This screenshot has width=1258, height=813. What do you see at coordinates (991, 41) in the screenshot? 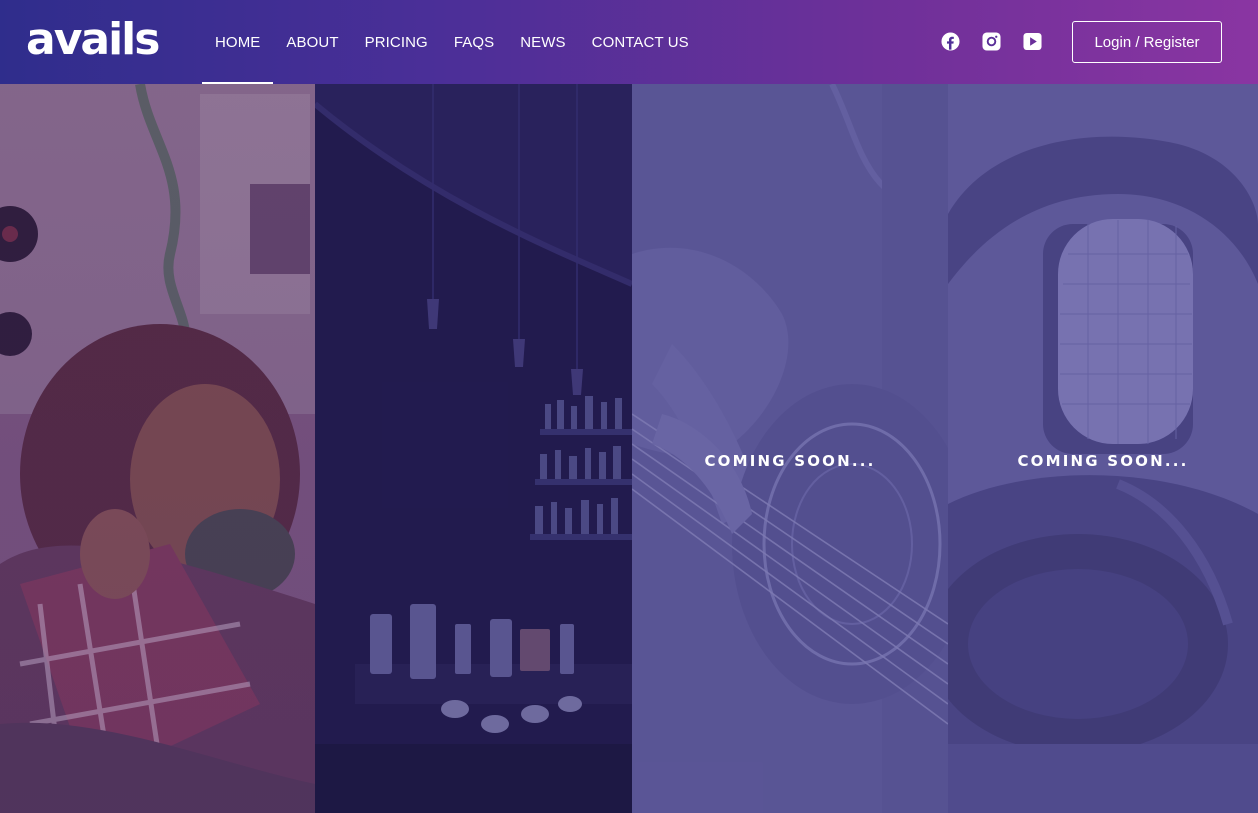
I see `instagram-icon` at bounding box center [991, 41].